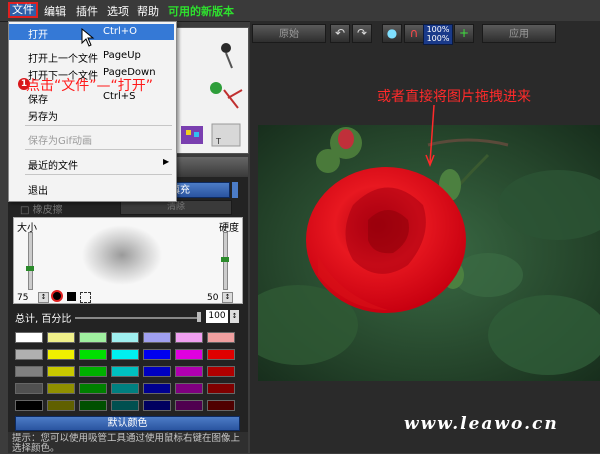 The image size is (600, 454). What do you see at coordinates (60, 141) in the screenshot?
I see `menu-item-save-gif-label: 保存为Gif动画` at bounding box center [60, 141].